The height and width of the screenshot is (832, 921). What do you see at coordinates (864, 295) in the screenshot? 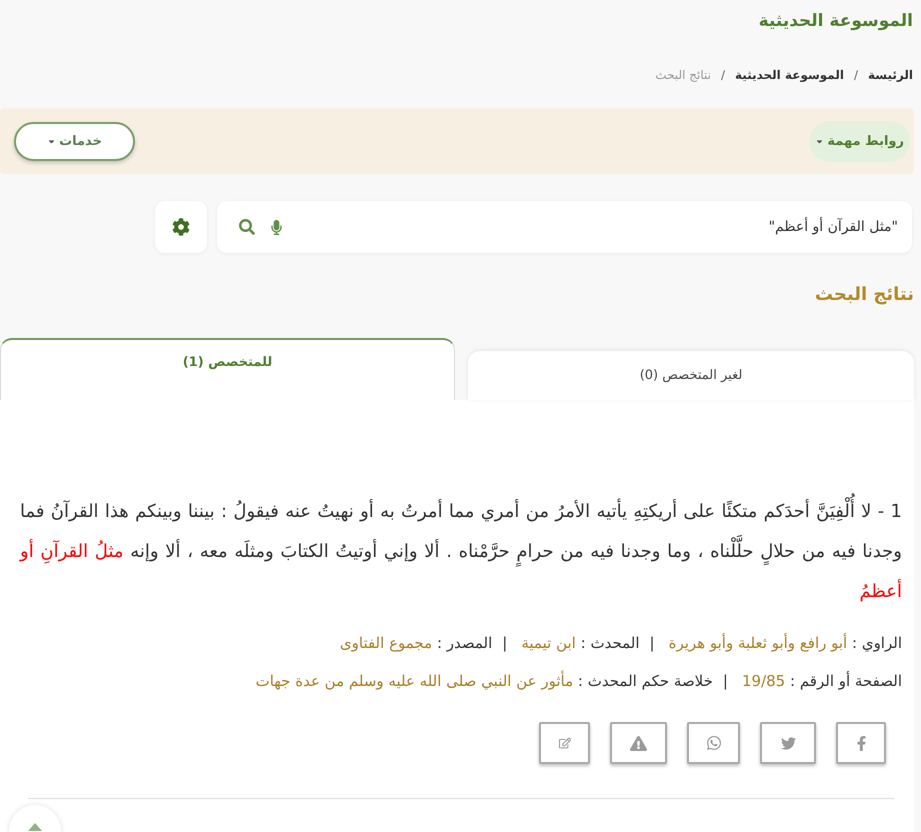
I see `results-heading: نتائج البحث` at bounding box center [864, 295].